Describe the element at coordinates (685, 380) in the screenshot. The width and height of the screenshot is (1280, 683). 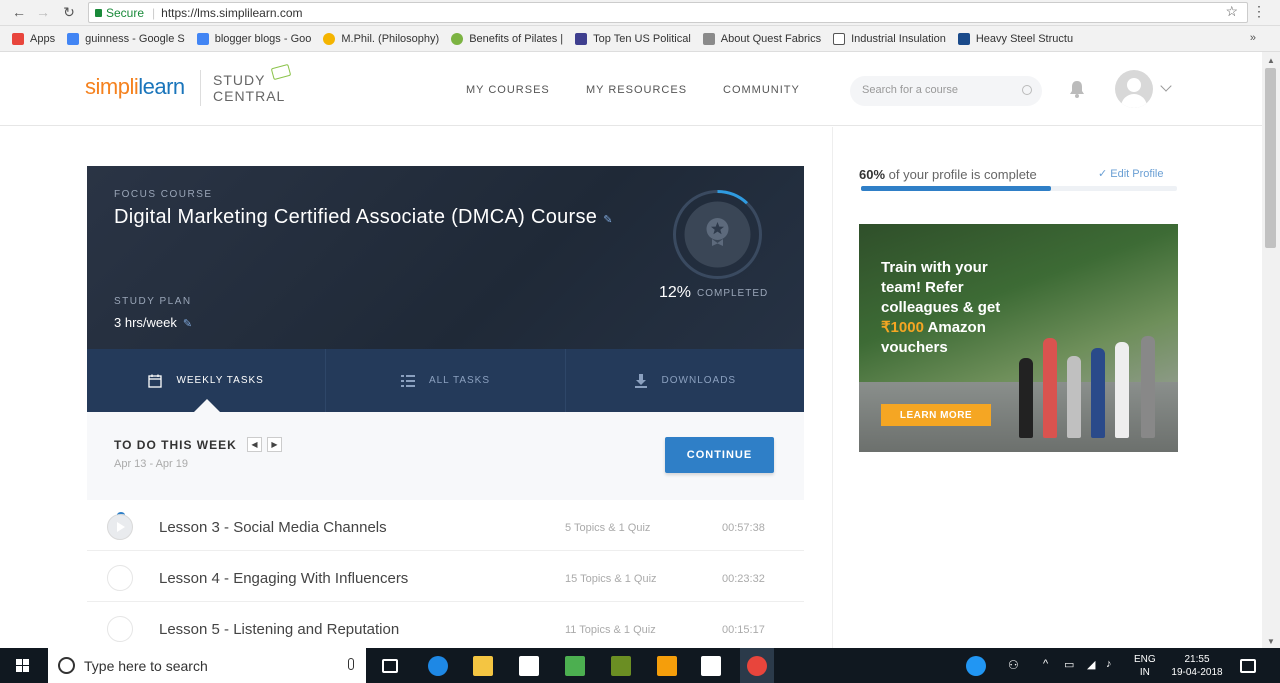
I see `tab-downloads: DOWNLOADS` at that location.